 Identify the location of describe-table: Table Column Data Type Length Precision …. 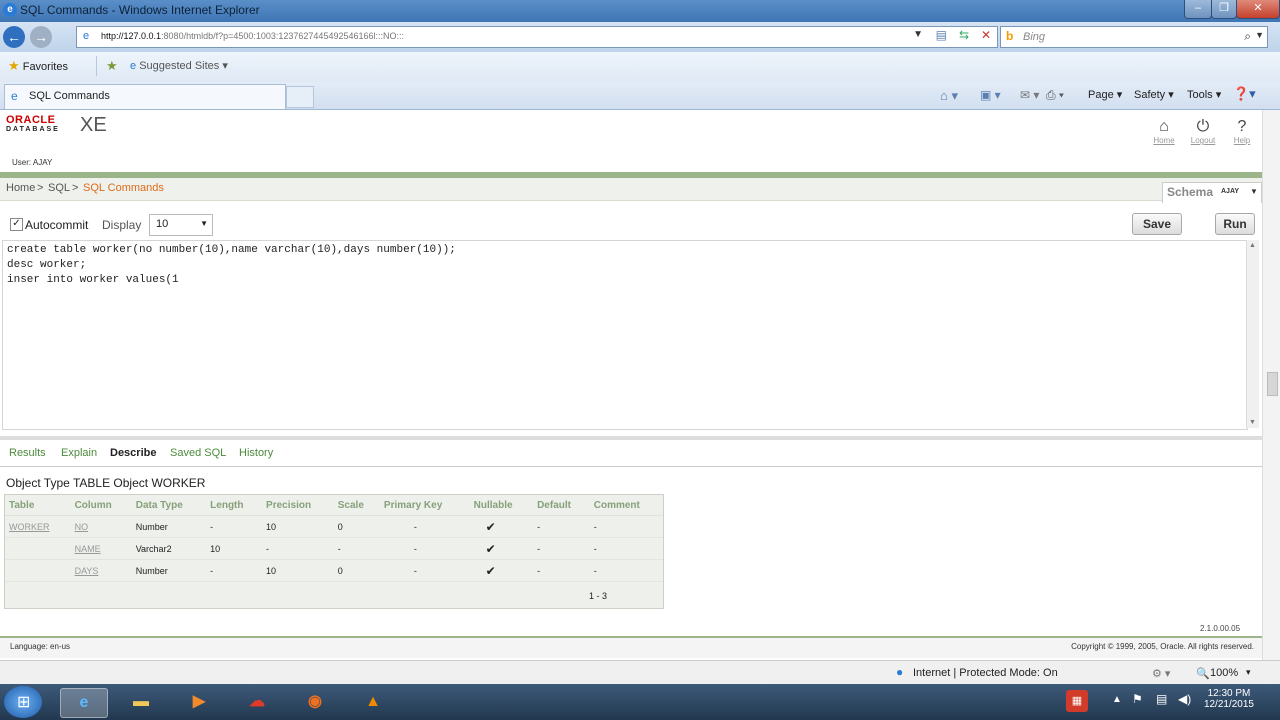
(334, 551).